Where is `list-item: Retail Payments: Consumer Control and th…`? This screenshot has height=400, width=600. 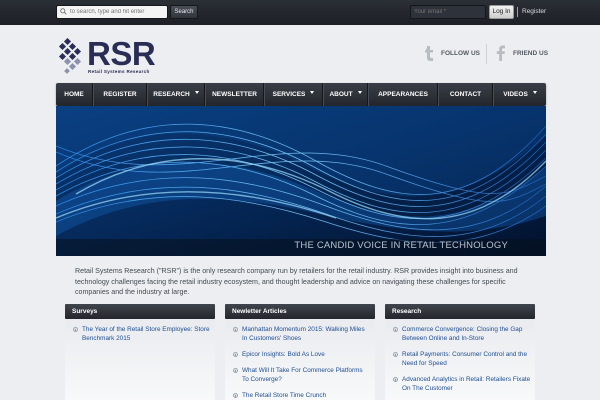 list-item: Retail Payments: Consumer Control and th… is located at coordinates (460, 359).